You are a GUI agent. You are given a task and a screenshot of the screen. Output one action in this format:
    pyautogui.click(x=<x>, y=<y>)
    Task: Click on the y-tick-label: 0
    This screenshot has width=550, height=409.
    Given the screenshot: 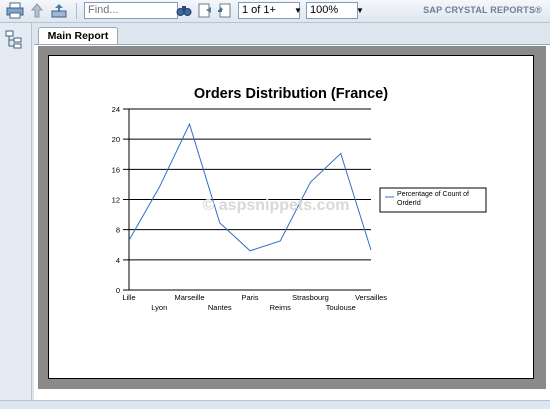 What is the action you would take?
    pyautogui.click(x=118, y=290)
    